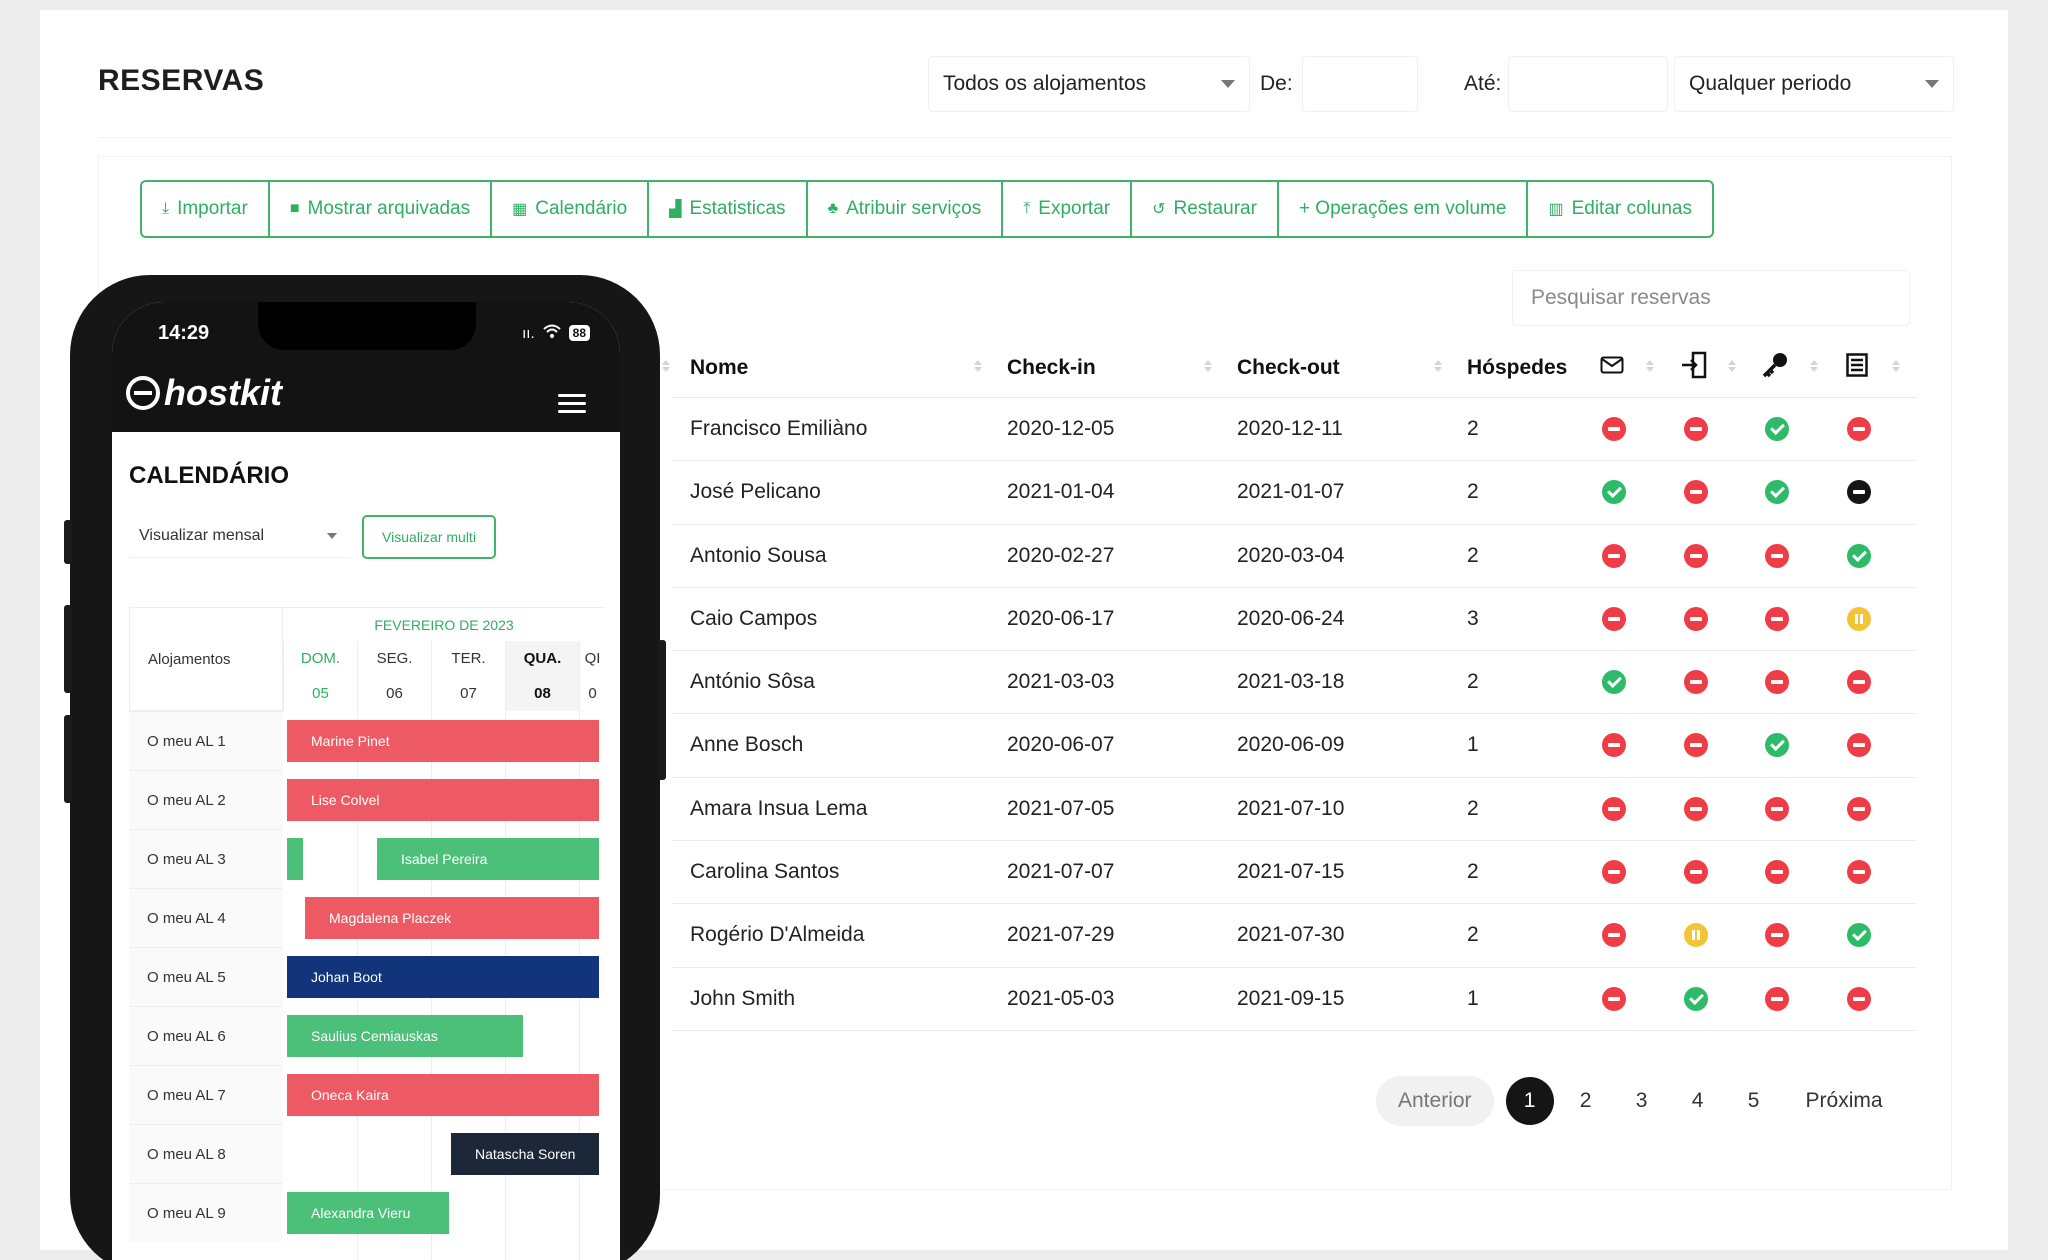  Describe the element at coordinates (1288, 368) in the screenshot. I see `column-checkout: Check-out` at that location.